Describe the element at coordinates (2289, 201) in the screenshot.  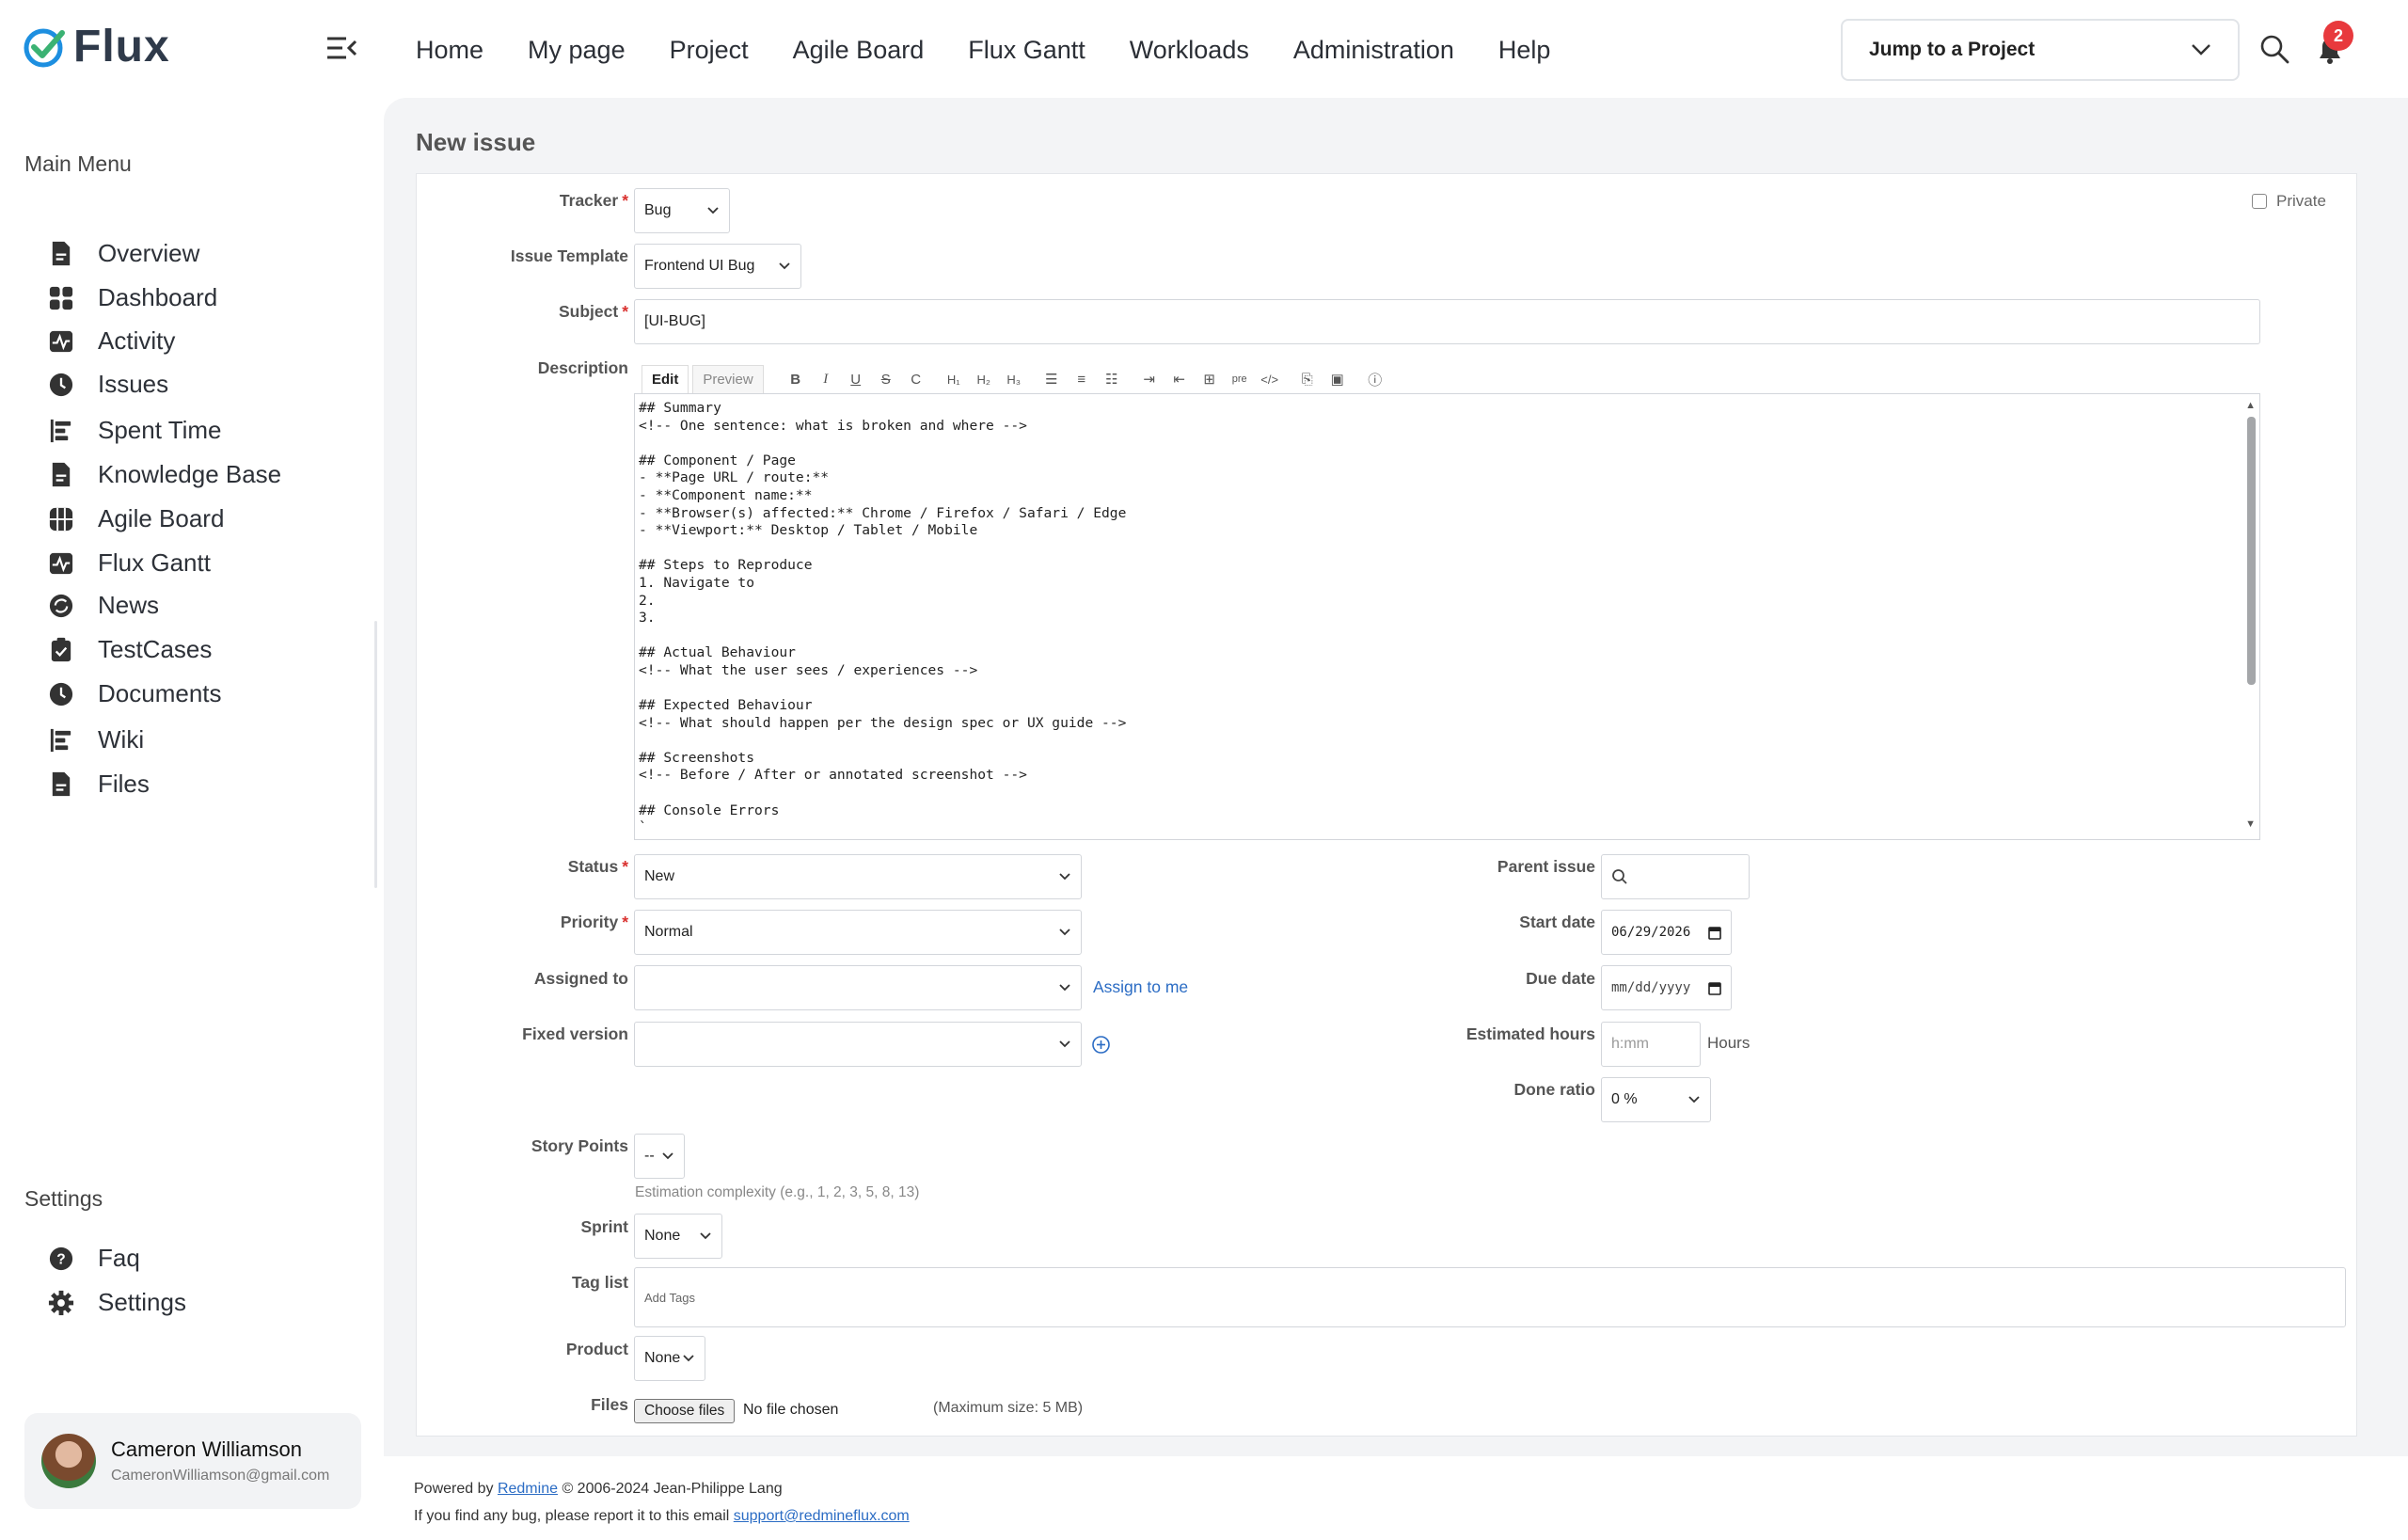
I see `private-checkbox-group: Private` at that location.